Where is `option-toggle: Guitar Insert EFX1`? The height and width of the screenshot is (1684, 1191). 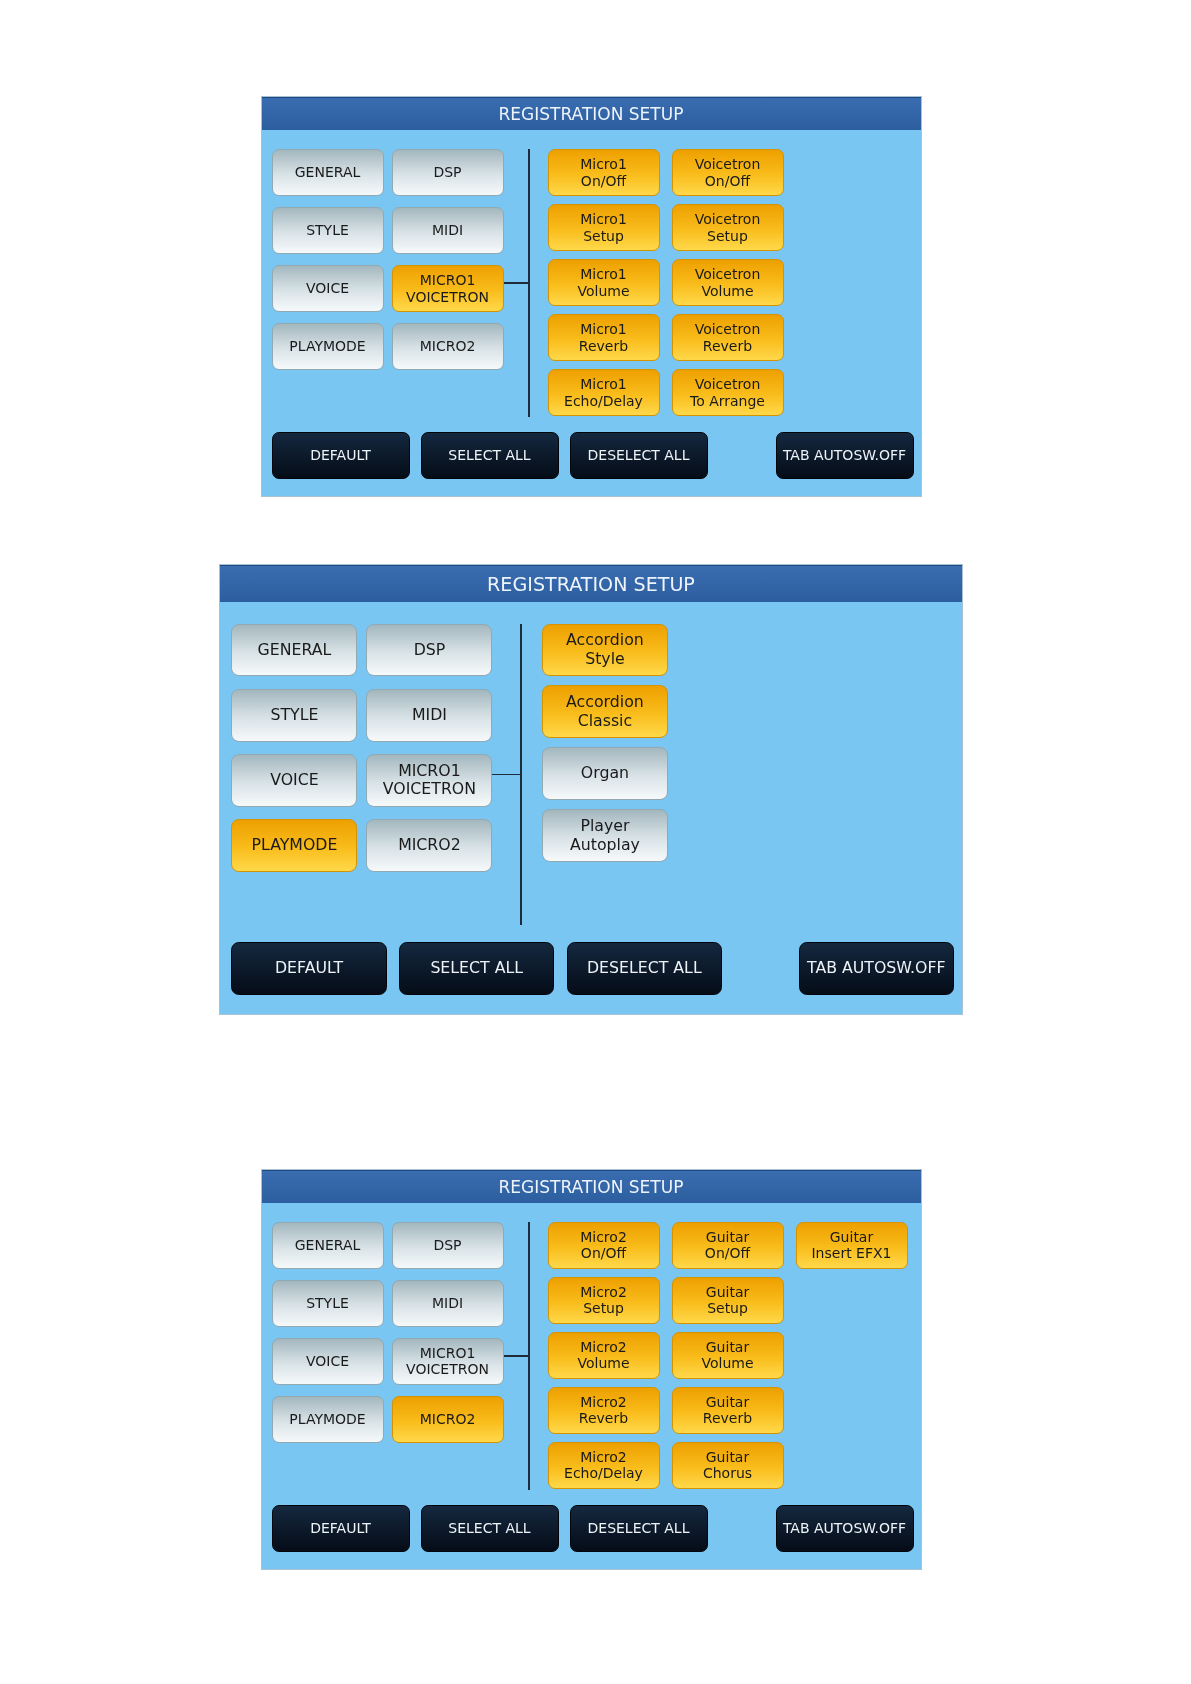 option-toggle: Guitar Insert EFX1 is located at coordinates (851, 1245).